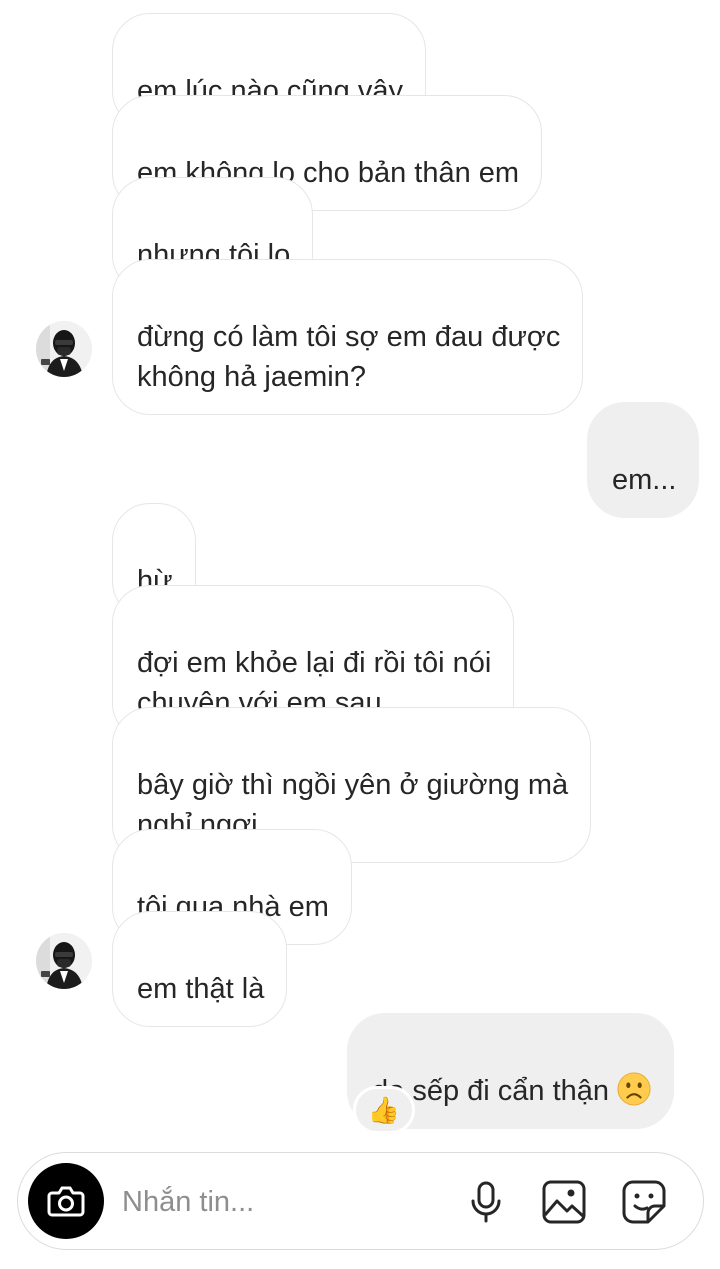 The width and height of the screenshot is (720, 1269). Describe the element at coordinates (200, 969) in the screenshot. I see `message-bubble-received: em thật là` at that location.